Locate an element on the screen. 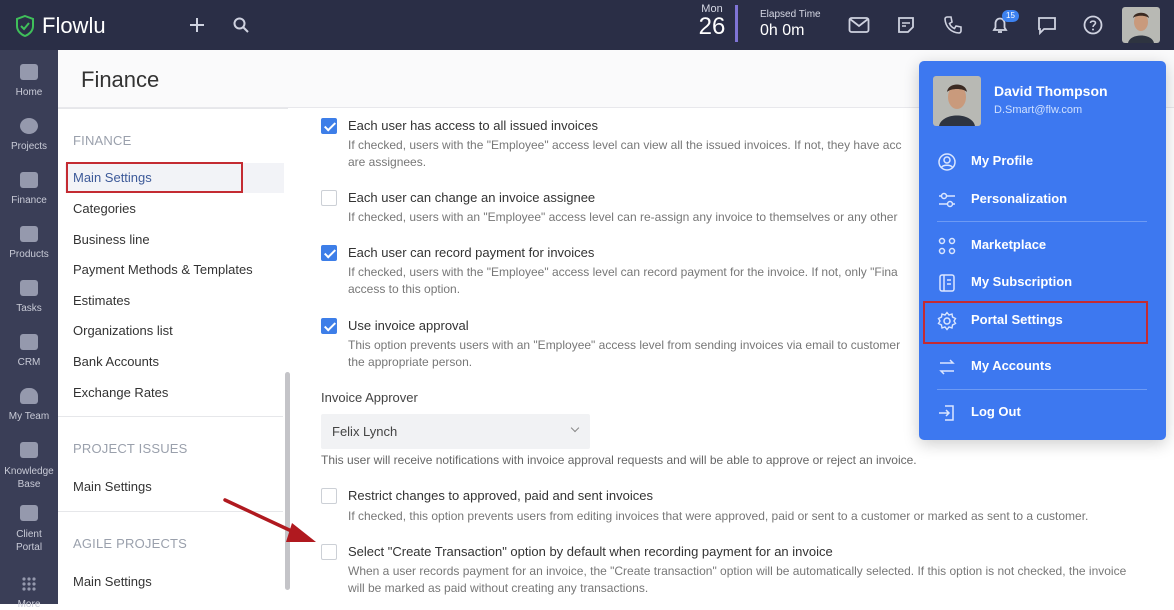 The width and height of the screenshot is (1174, 610). elapsed-label: Elapsed Time is located at coordinates (790, 14).